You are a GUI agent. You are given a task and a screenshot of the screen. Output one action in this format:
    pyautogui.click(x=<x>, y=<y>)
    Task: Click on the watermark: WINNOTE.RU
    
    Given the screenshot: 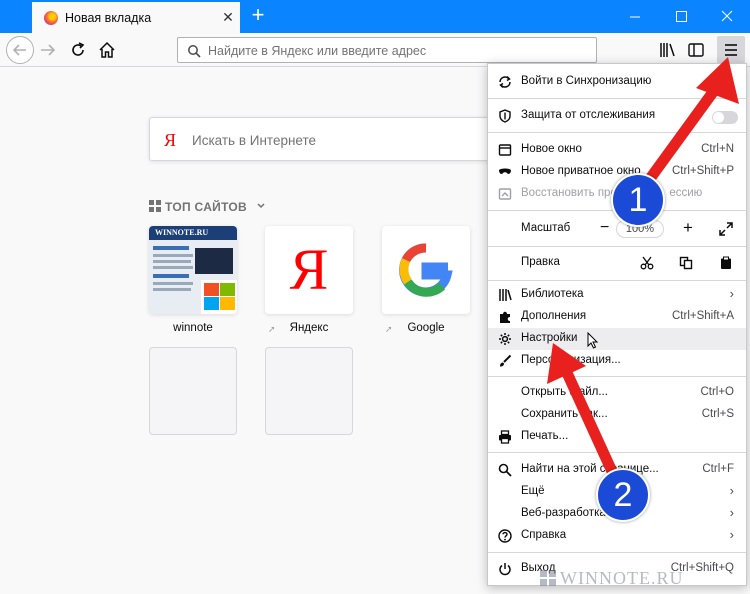 What is the action you would take?
    pyautogui.click(x=611, y=578)
    